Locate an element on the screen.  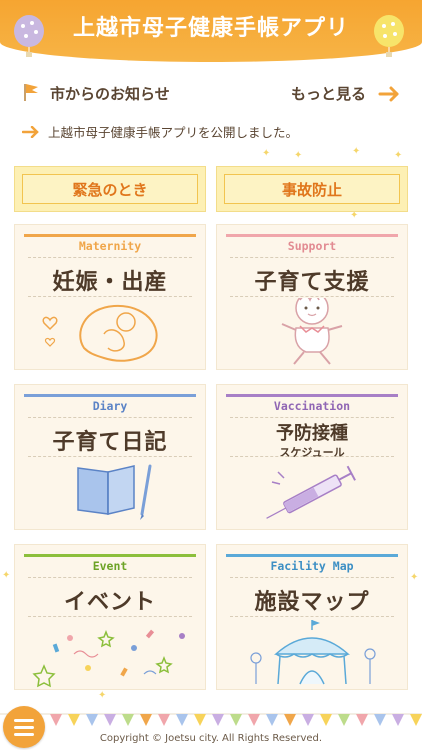
circus-tent-icon is located at coordinates (313, 652).